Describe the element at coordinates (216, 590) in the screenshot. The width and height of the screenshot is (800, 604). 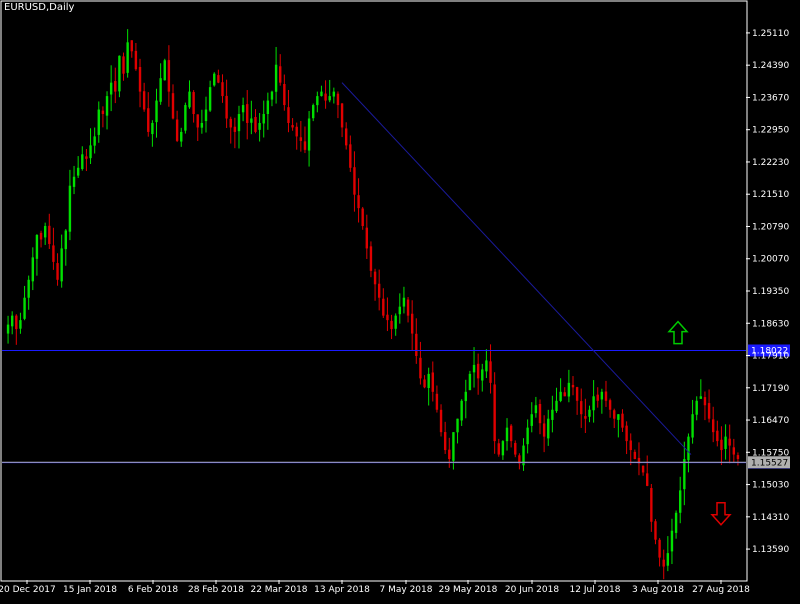
I see `x-tick-label: 28 Feb 2018` at that location.